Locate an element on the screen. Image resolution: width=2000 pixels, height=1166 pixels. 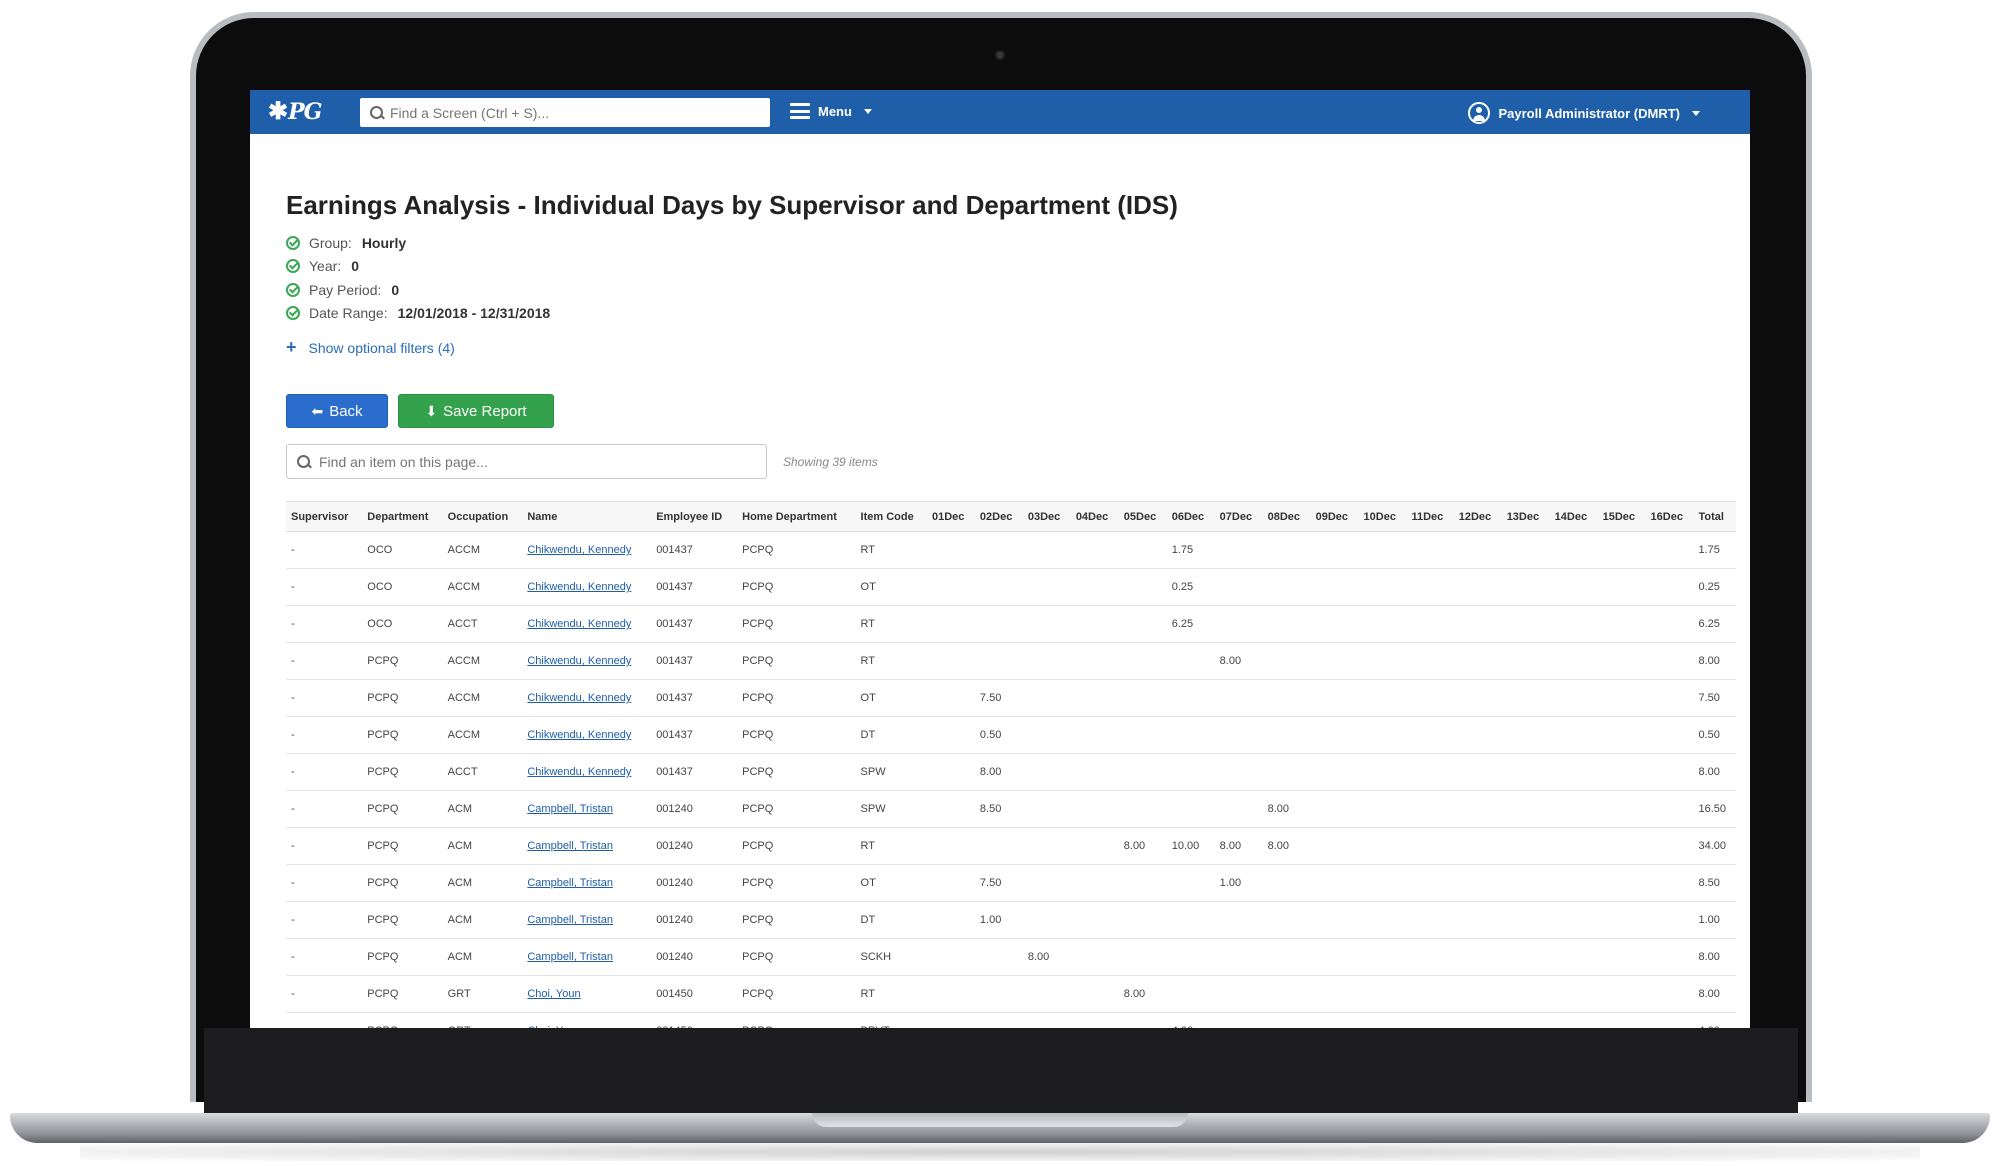
table-cell: SPW is located at coordinates (891, 772).